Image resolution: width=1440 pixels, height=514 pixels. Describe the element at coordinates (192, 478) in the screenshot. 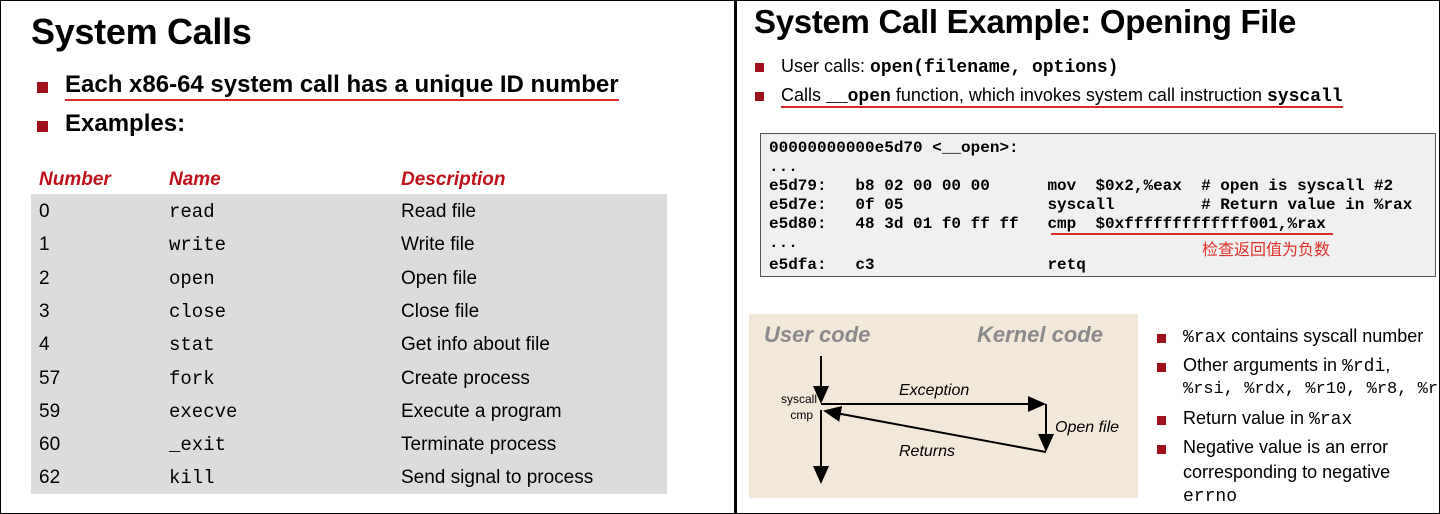

I see `row-name: kill` at that location.